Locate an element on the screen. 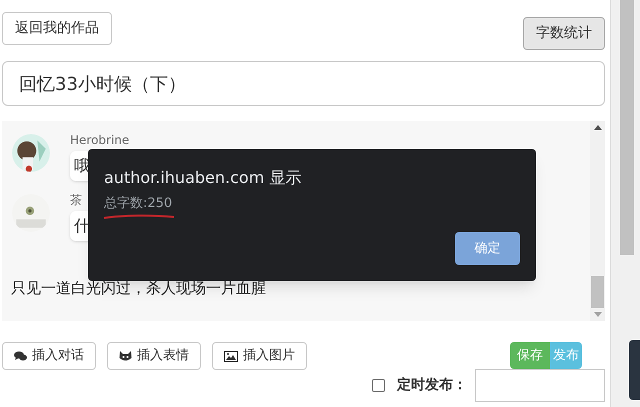 The width and height of the screenshot is (640, 407). schedule-time-field is located at coordinates (540, 385).